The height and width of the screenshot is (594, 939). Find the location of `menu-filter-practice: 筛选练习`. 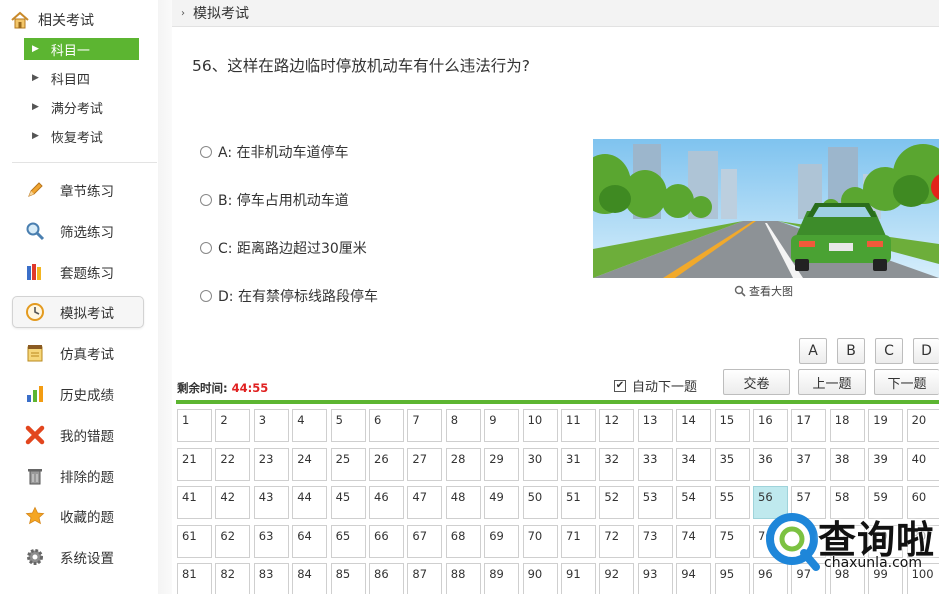

menu-filter-practice: 筛选练习 is located at coordinates (78, 231).